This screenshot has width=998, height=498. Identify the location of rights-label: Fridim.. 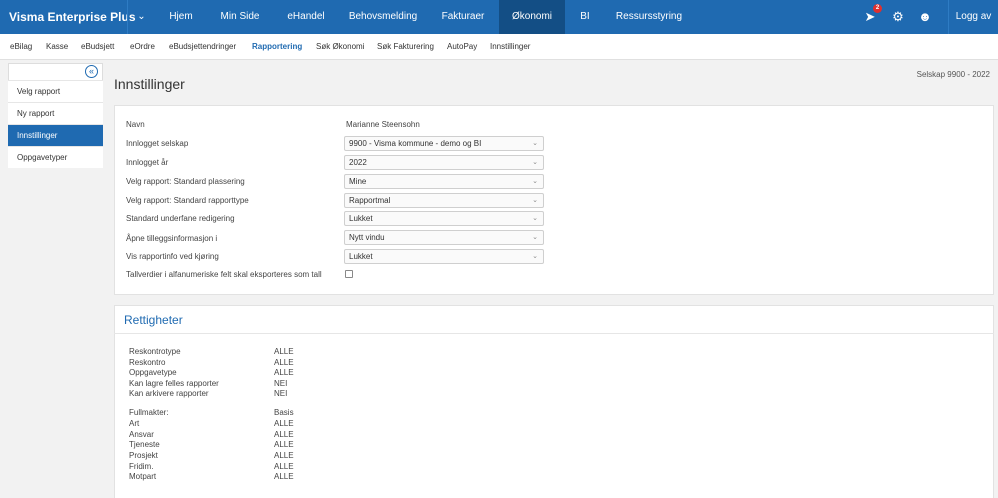
(141, 466).